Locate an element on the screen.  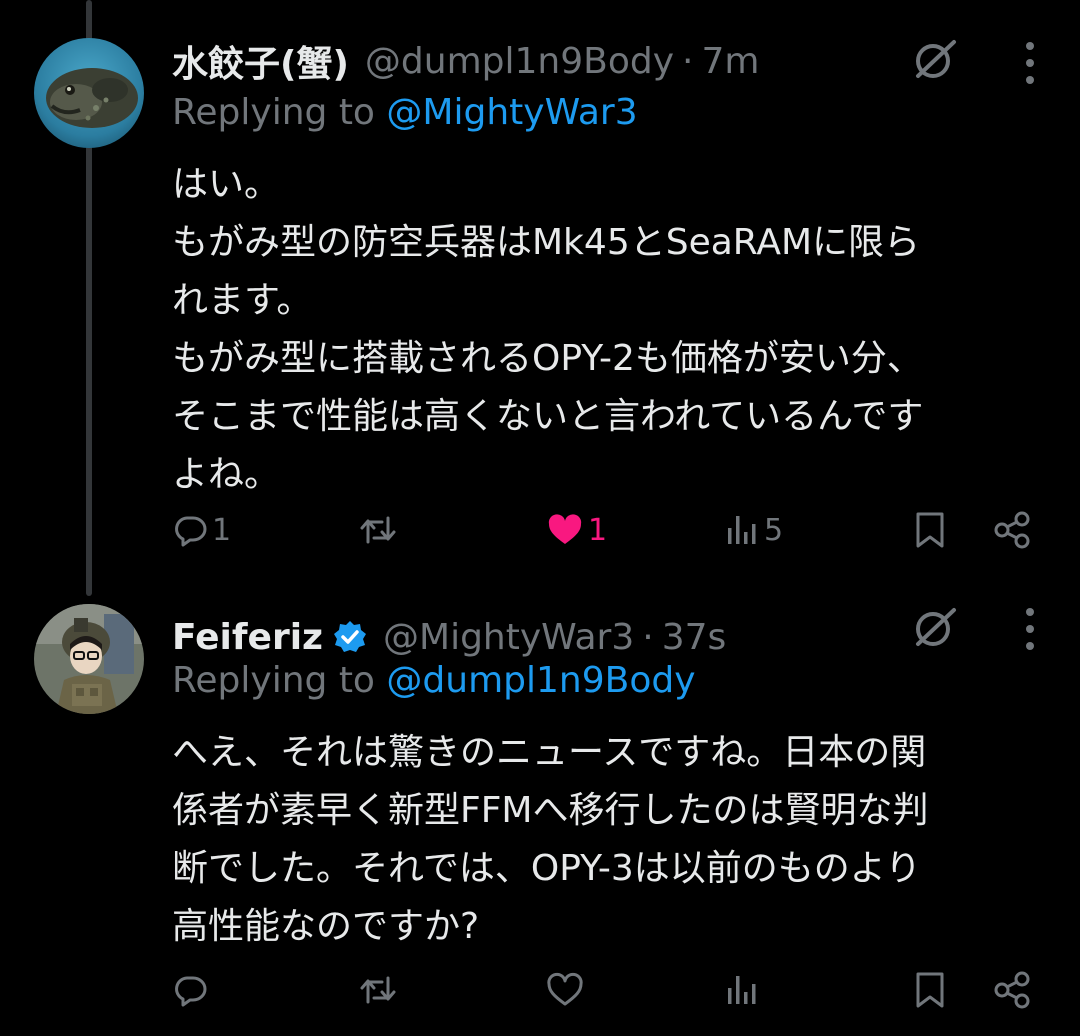
verified-badge-icon is located at coordinates (350, 636).